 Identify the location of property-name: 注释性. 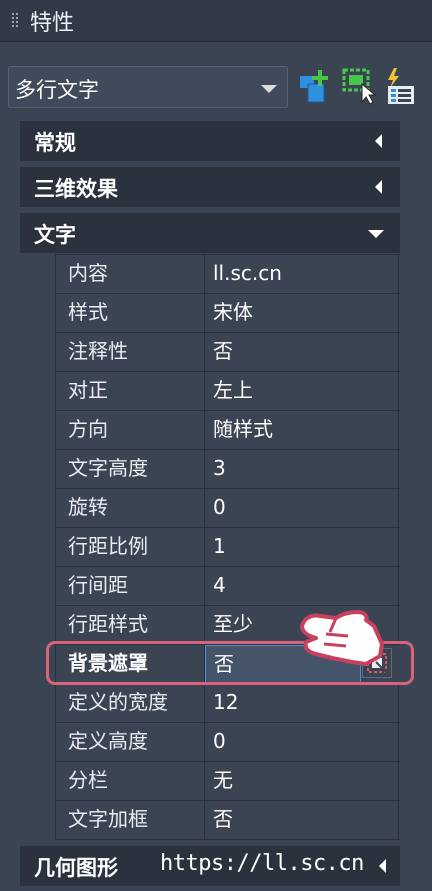
(130, 352).